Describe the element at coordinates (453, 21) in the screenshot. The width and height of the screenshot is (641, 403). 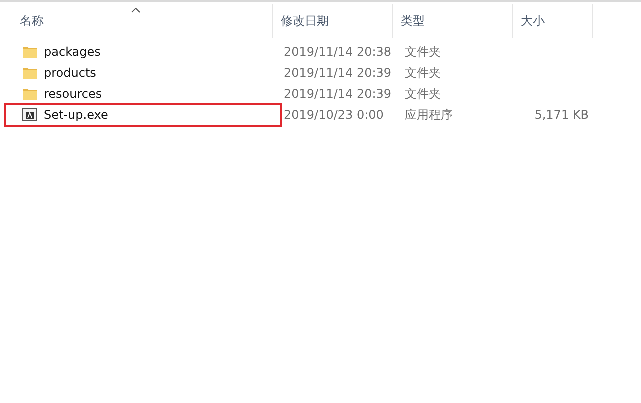
I see `column-header: 类型` at that location.